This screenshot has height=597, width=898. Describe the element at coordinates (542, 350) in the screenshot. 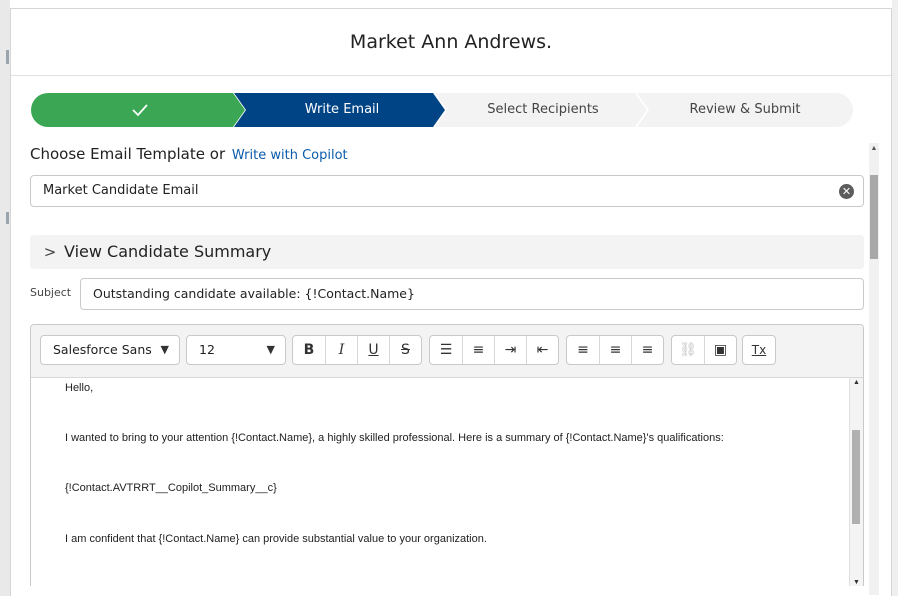

I see `outdent-button: ⇤` at that location.